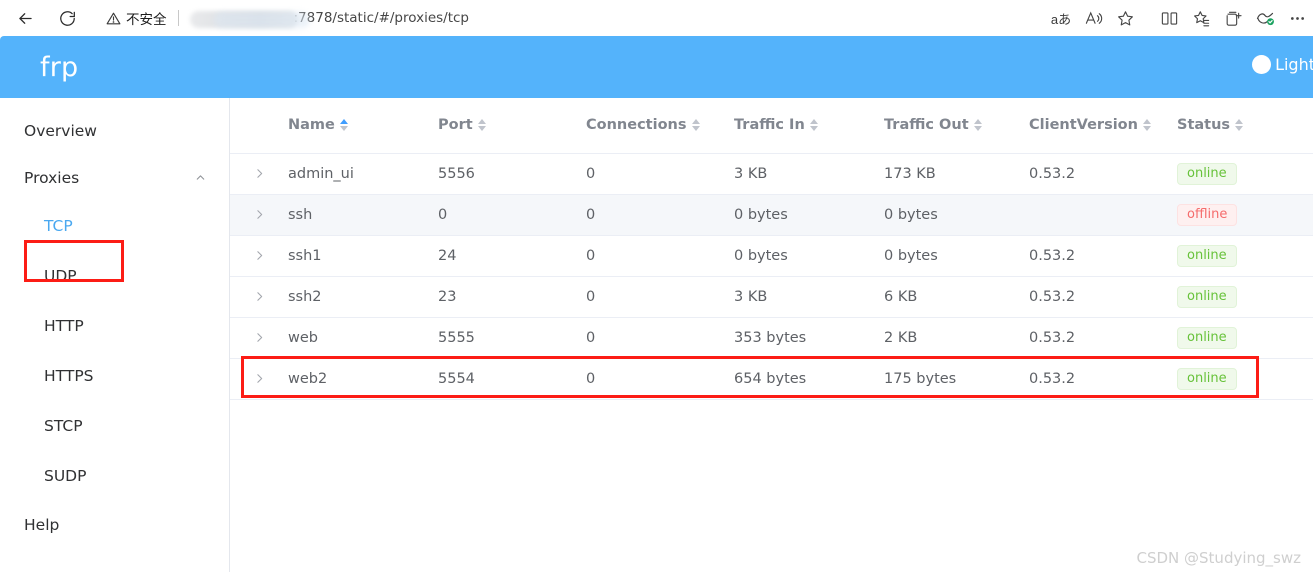 The image size is (1313, 572). Describe the element at coordinates (1233, 18) in the screenshot. I see `collections-icon` at that location.